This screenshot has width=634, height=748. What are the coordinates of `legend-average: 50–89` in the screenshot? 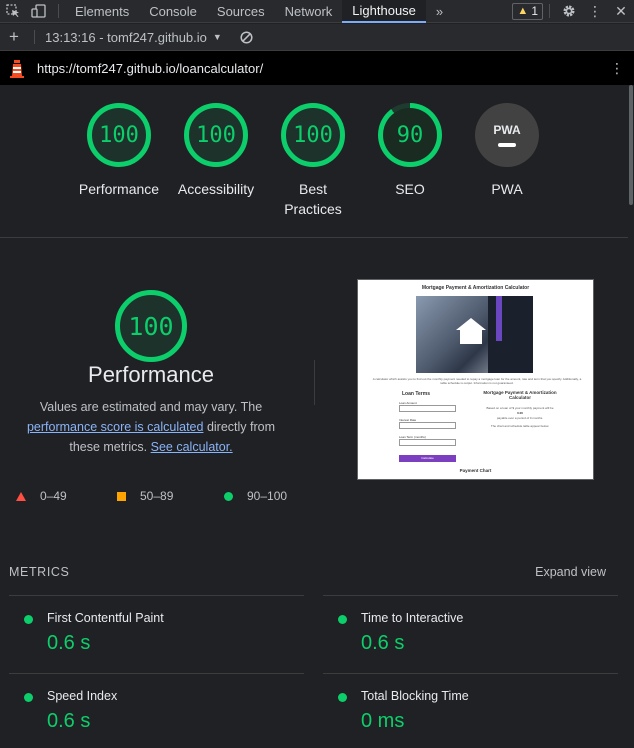 It's located at (145, 496).